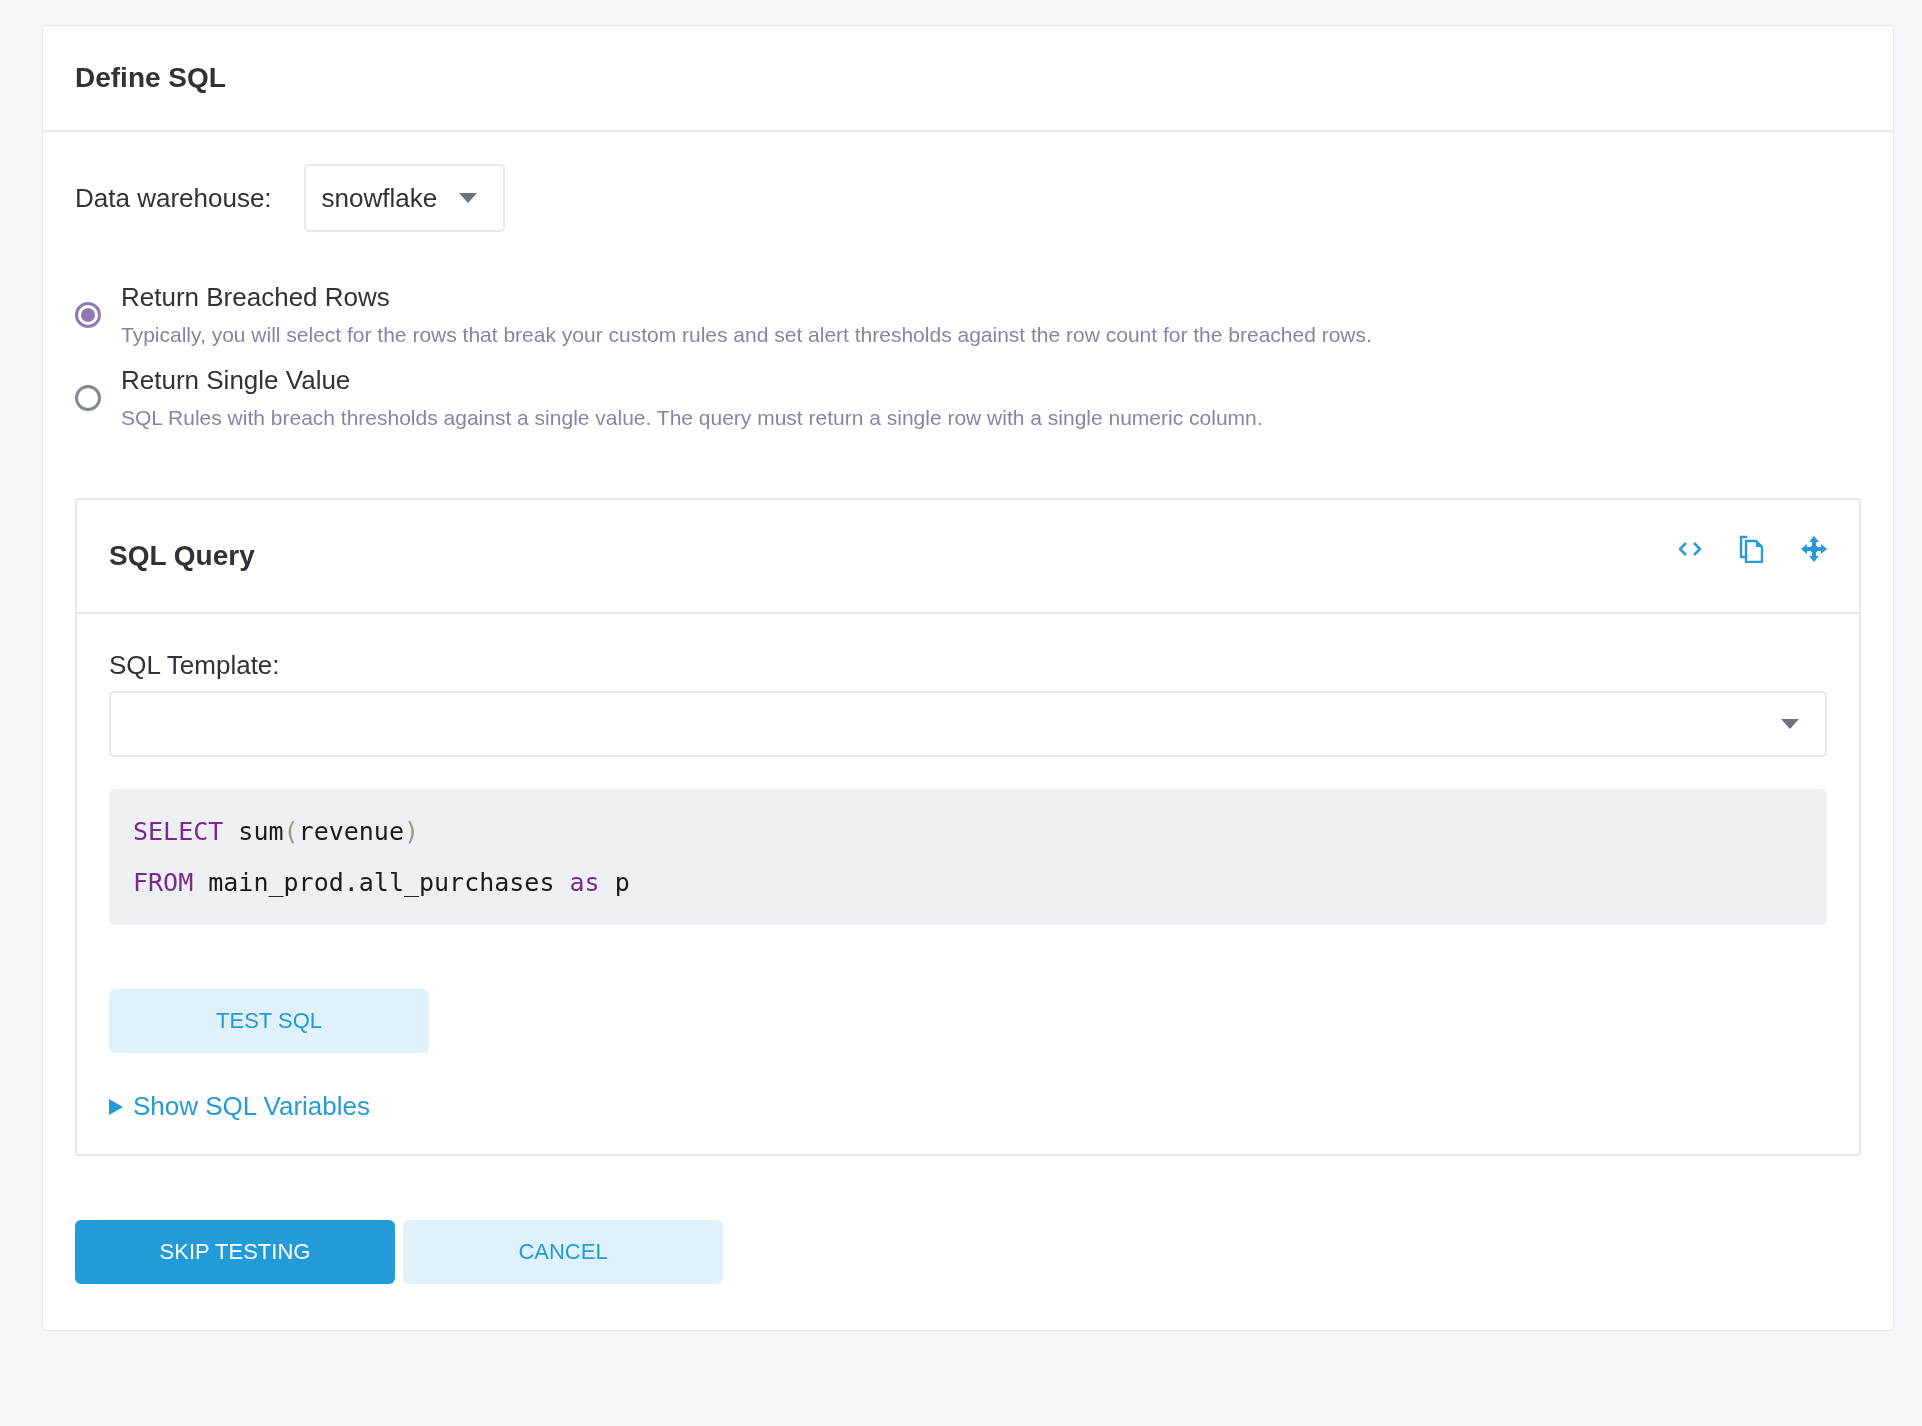 Image resolution: width=1922 pixels, height=1426 pixels. I want to click on skip-testing-button: SKIP TESTING, so click(235, 1252).